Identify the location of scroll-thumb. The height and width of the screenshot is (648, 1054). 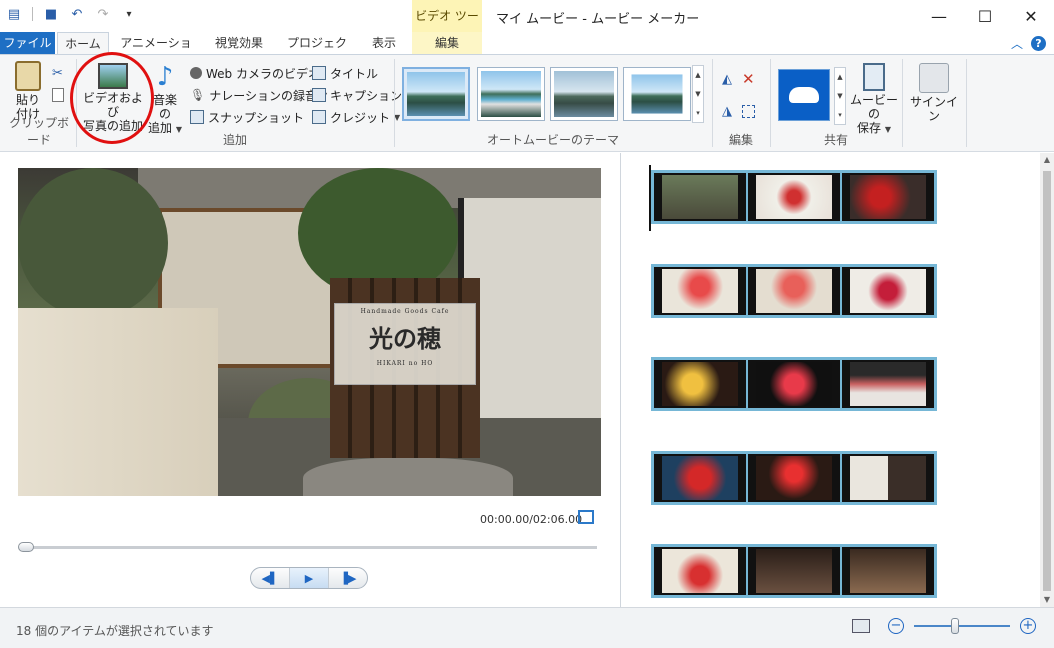
(1047, 381).